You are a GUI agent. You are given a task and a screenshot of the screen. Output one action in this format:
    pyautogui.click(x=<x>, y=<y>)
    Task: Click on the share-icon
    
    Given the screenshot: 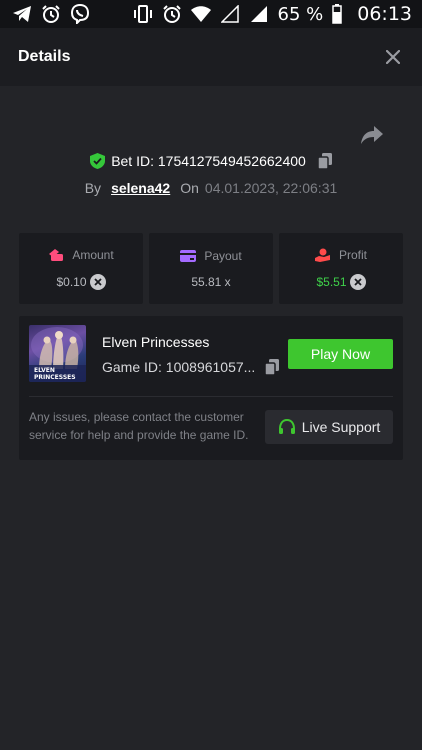 What is the action you would take?
    pyautogui.click(x=372, y=135)
    